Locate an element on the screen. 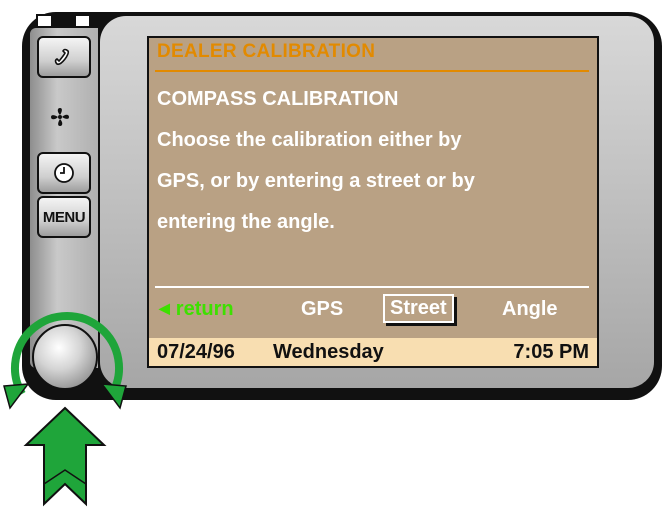 This screenshot has height=512, width=670. indicator-light-active is located at coordinates (63, 21).